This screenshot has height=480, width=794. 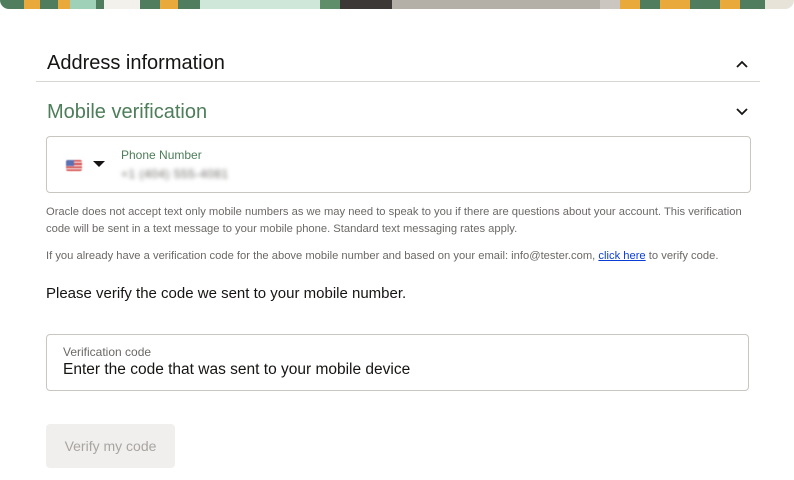 What do you see at coordinates (175, 174) in the screenshot?
I see `phone-number-value: +1 (404) 555-4081` at bounding box center [175, 174].